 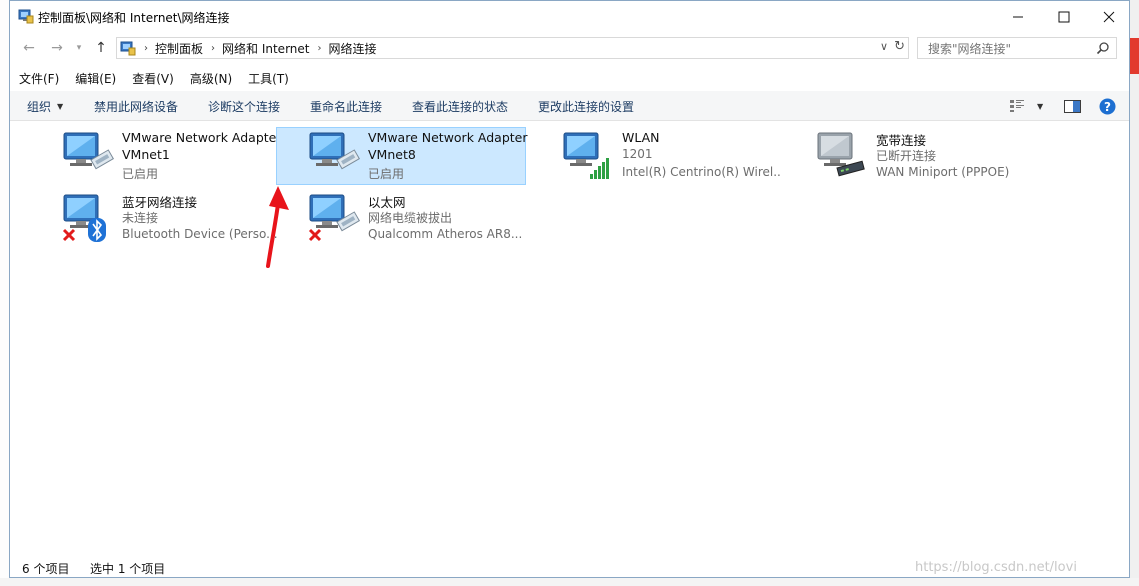 What do you see at coordinates (586, 106) in the screenshot?
I see `change-settings-button: 更改此连接的设置` at bounding box center [586, 106].